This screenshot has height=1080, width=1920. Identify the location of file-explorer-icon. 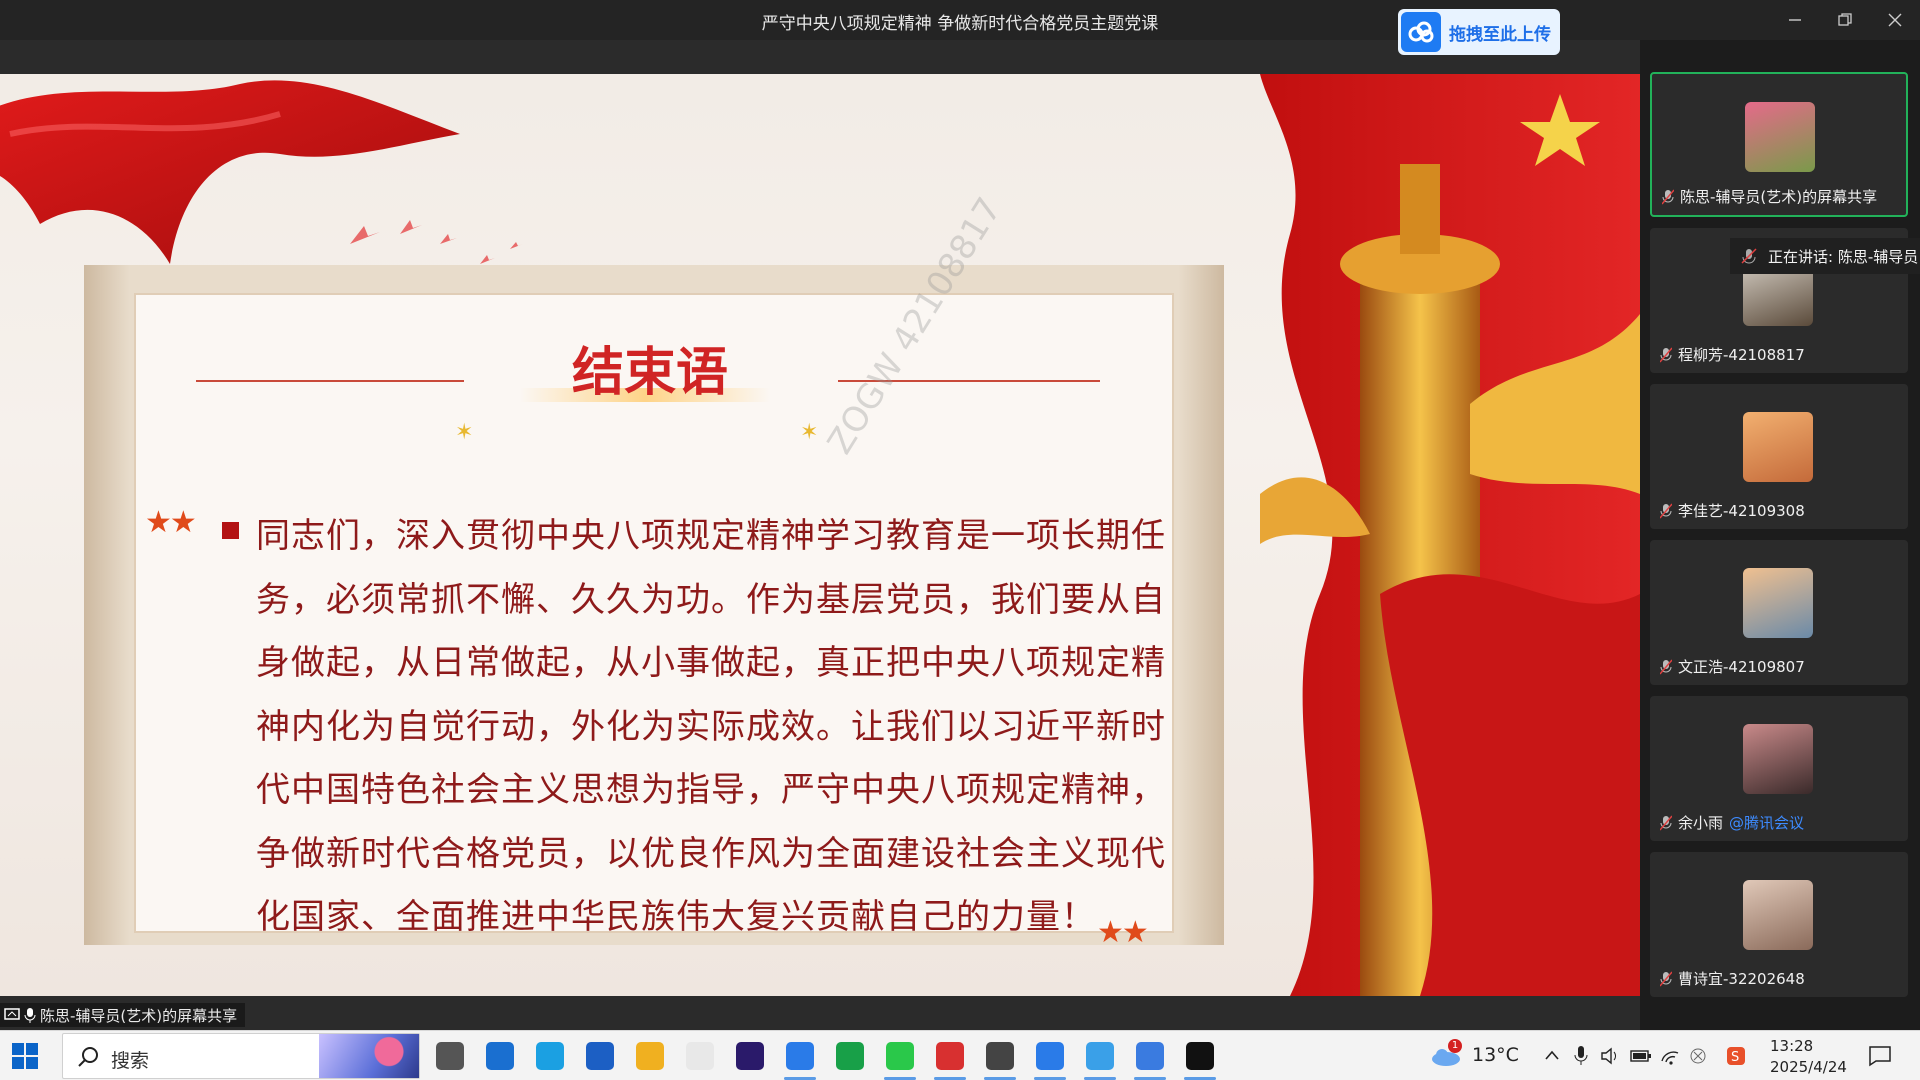
(650, 1056).